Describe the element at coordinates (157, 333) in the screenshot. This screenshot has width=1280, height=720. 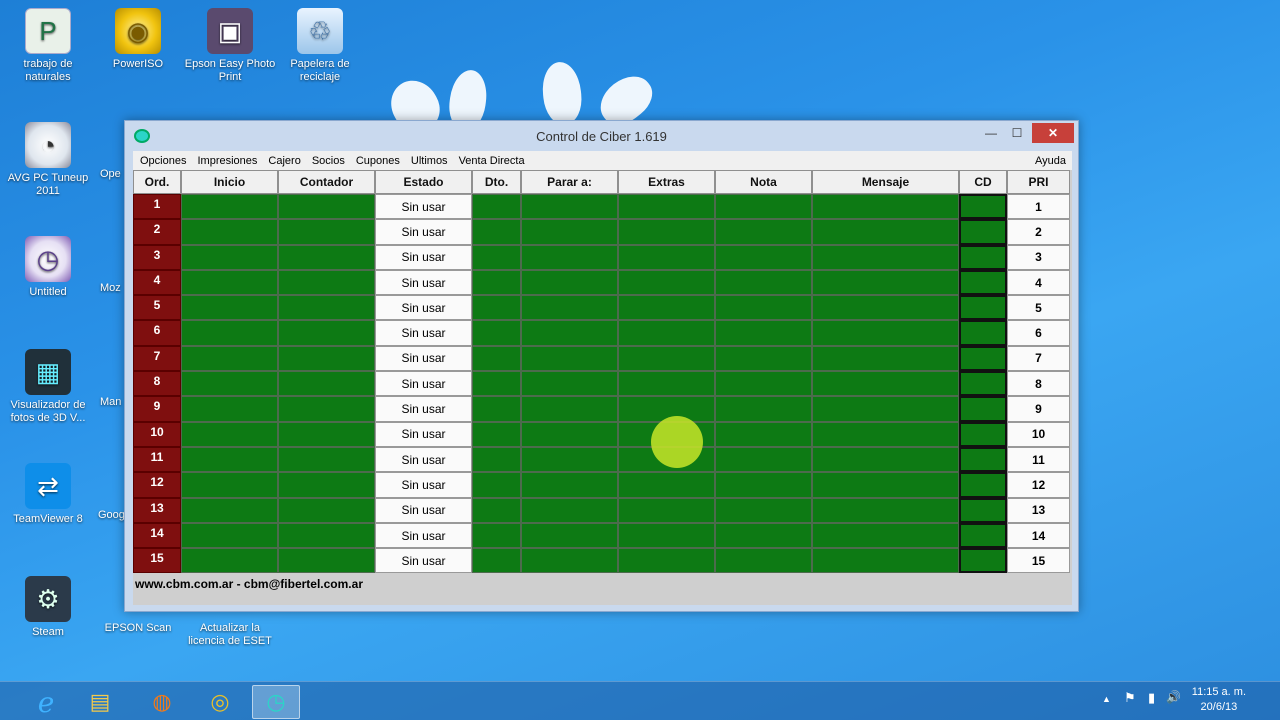
I see `cell-ord: 6` at that location.